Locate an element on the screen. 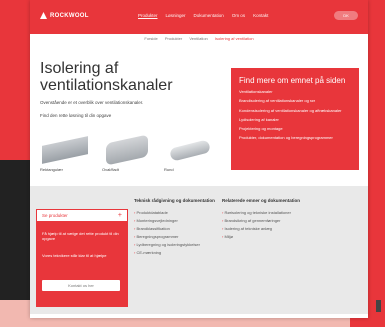 The image size is (385, 327). logo-icon is located at coordinates (43, 15).